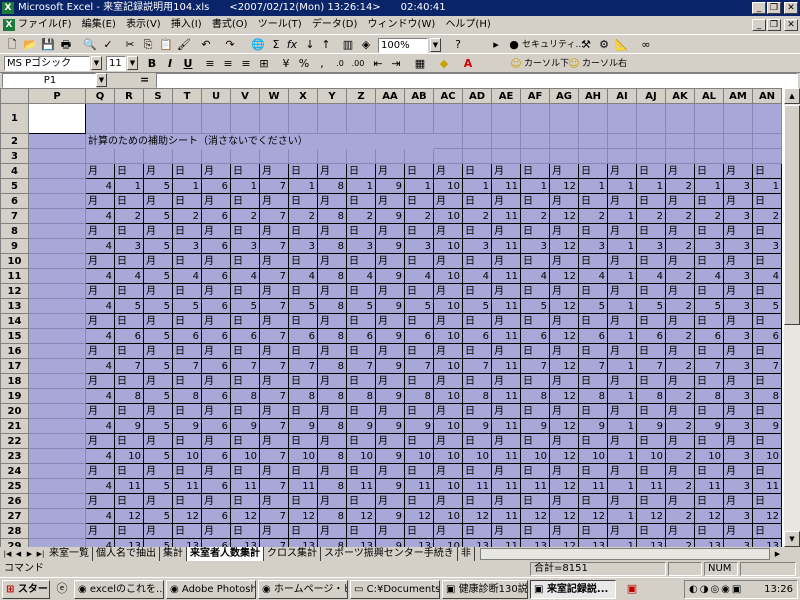 The image size is (800, 600). Describe the element at coordinates (458, 45) in the screenshot. I see `help-icon: ?` at that location.